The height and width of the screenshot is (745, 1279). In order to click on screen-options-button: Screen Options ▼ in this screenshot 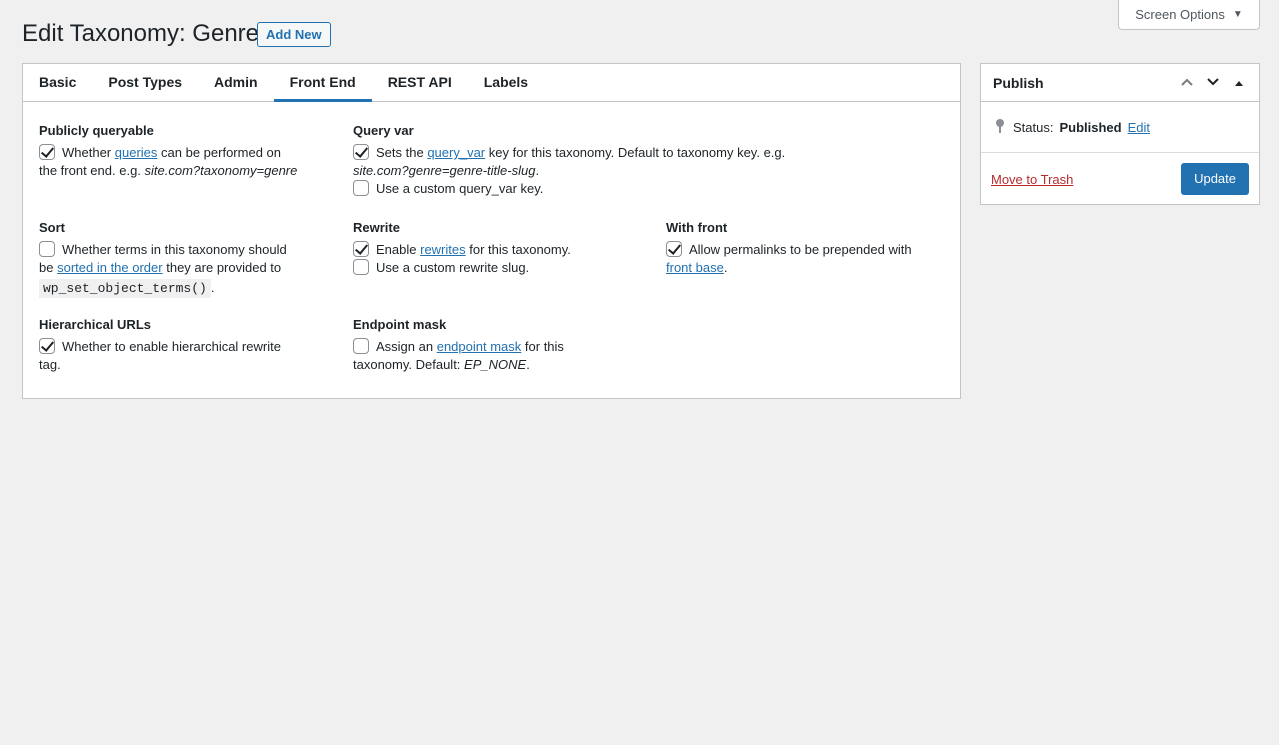, I will do `click(1189, 15)`.